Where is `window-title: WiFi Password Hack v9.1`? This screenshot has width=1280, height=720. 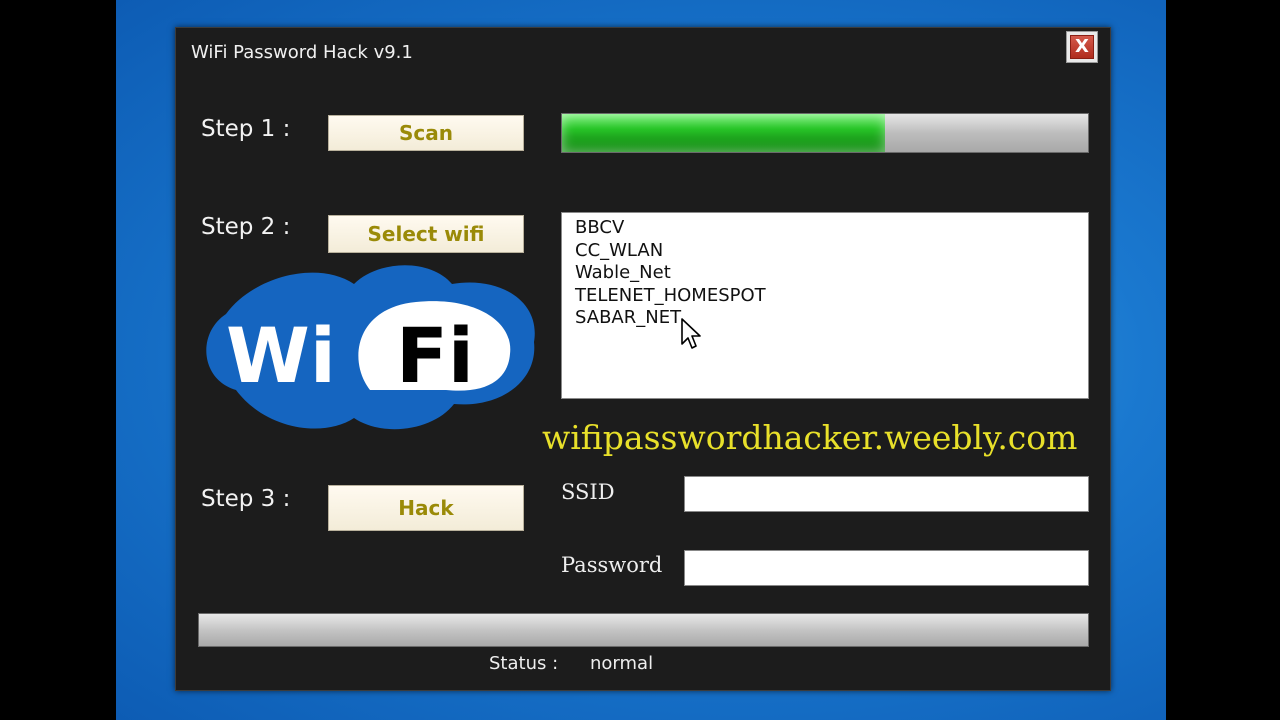
window-title: WiFi Password Hack v9.1 is located at coordinates (302, 52).